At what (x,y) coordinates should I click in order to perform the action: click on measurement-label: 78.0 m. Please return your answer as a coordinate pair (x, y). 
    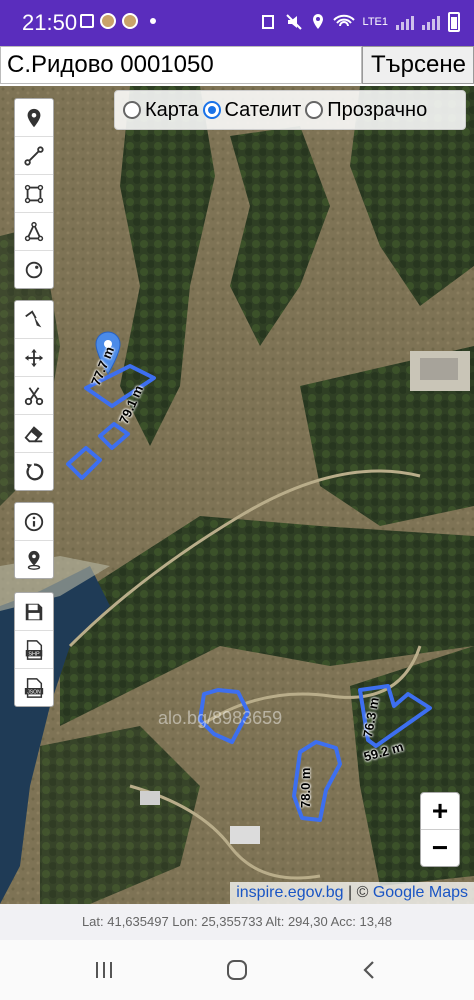
    Looking at the image, I should click on (305, 787).